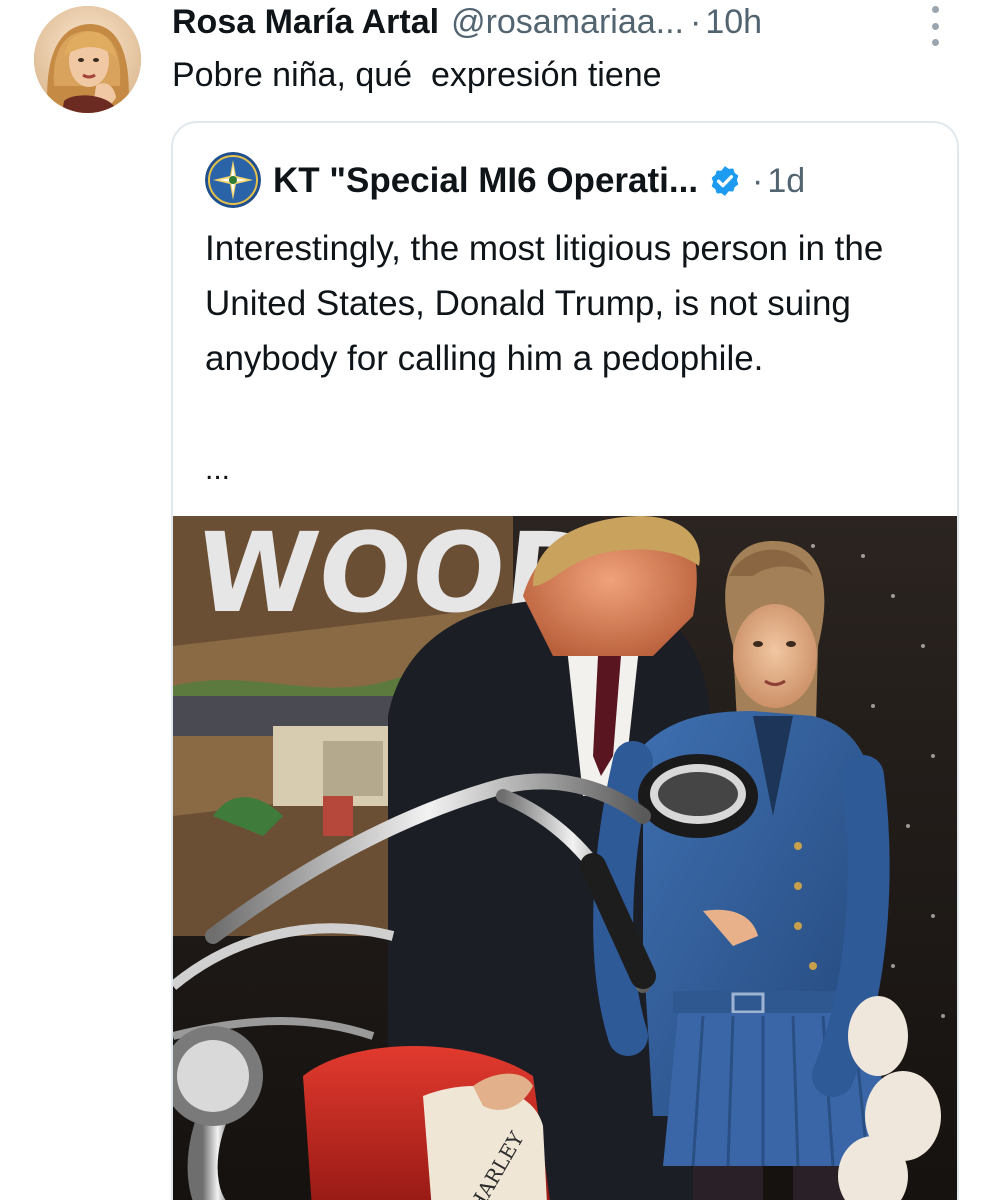  Describe the element at coordinates (417, 75) in the screenshot. I see `tweet-text: Pobre niña, qué expresión tiene` at that location.